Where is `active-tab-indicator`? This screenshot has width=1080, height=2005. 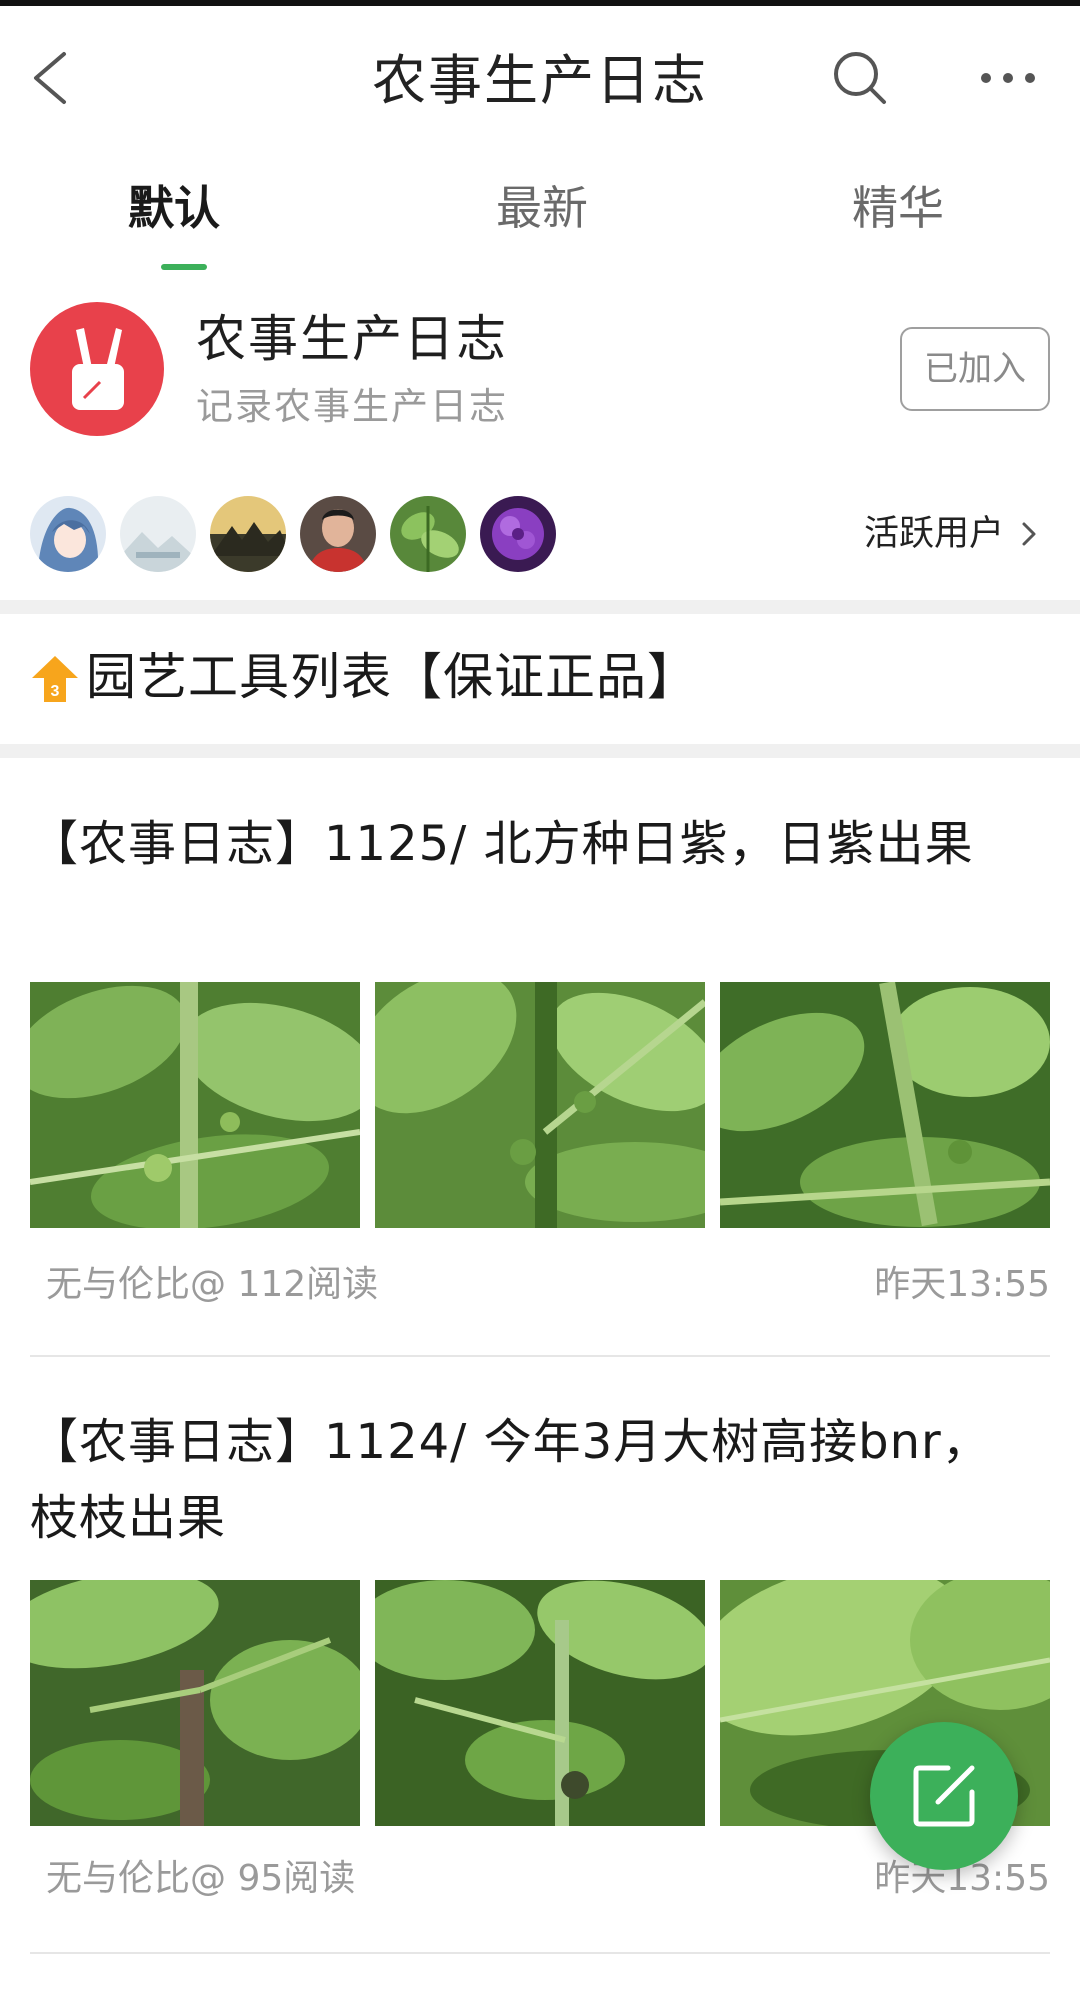
active-tab-indicator is located at coordinates (184, 267).